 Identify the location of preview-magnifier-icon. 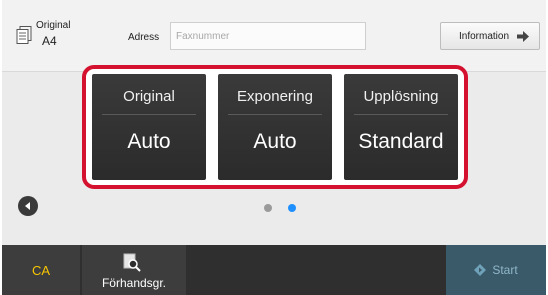
(132, 262).